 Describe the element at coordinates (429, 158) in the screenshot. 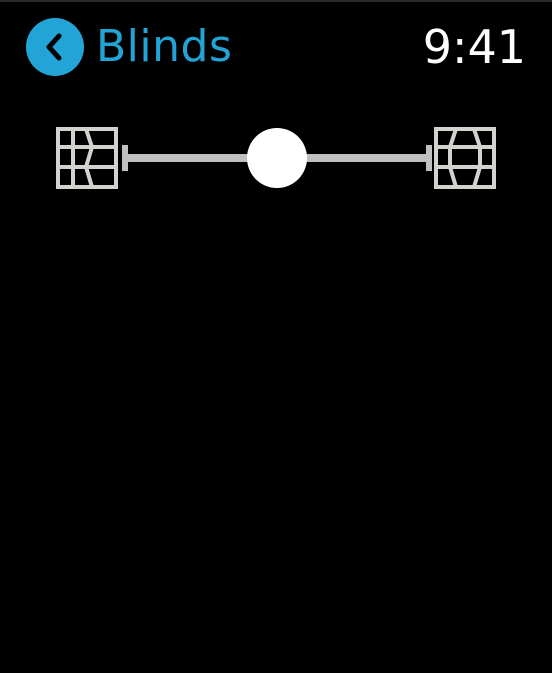

I see `slider-max-cap` at that location.